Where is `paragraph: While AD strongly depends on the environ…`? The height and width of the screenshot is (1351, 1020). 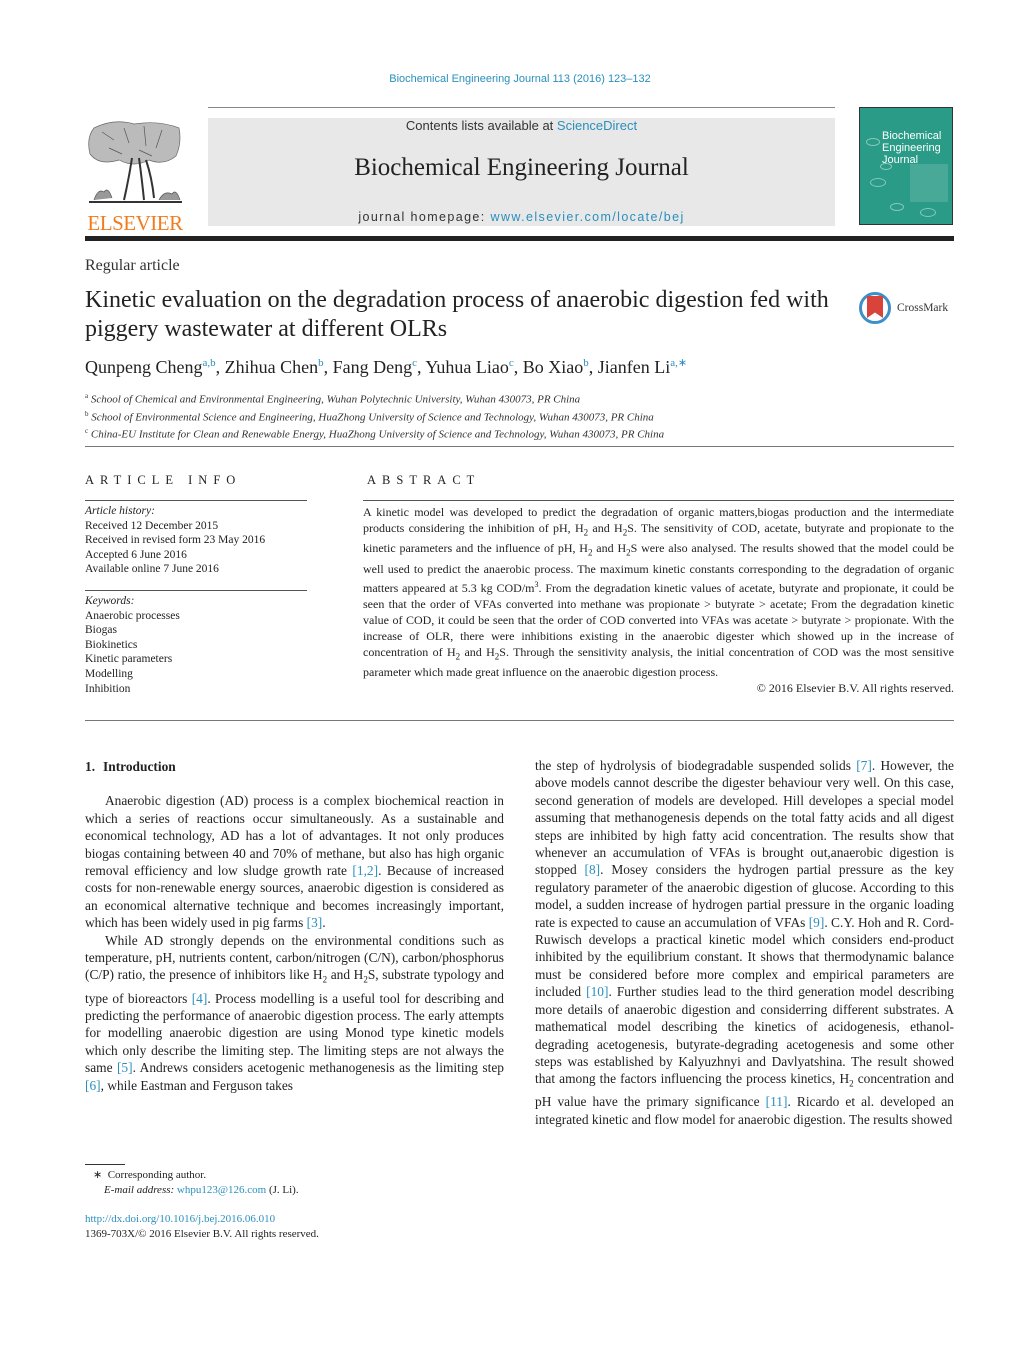 paragraph: While AD strongly depends on the environ… is located at coordinates (294, 1012).